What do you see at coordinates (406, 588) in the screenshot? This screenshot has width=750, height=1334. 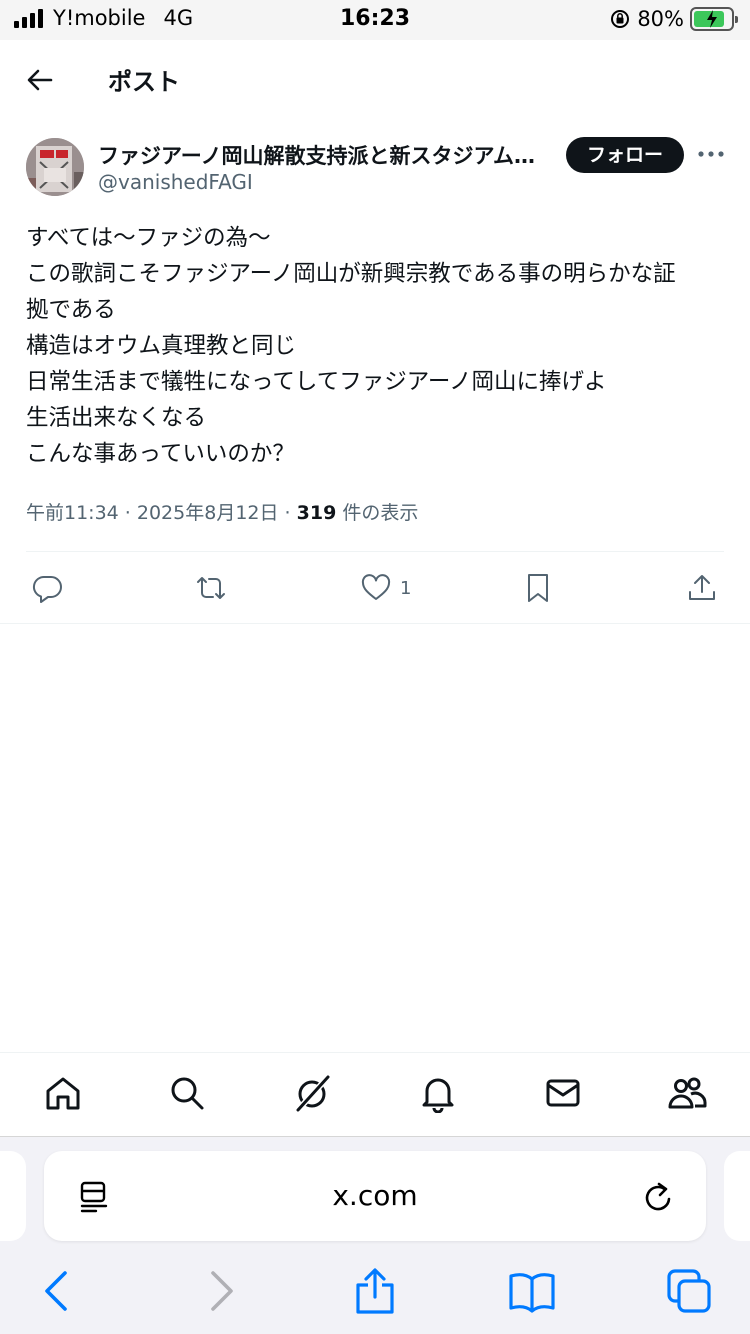 I see `like-count: 1` at bounding box center [406, 588].